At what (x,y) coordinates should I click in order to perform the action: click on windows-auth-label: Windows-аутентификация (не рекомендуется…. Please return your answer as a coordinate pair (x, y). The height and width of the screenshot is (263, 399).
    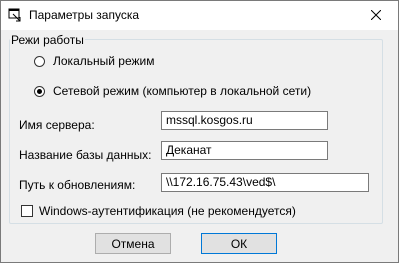
    Looking at the image, I should click on (167, 211).